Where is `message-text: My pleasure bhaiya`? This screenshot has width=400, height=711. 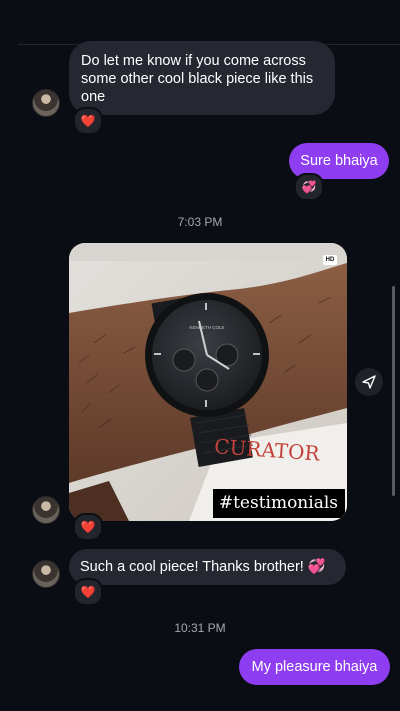 message-text: My pleasure bhaiya is located at coordinates (314, 667).